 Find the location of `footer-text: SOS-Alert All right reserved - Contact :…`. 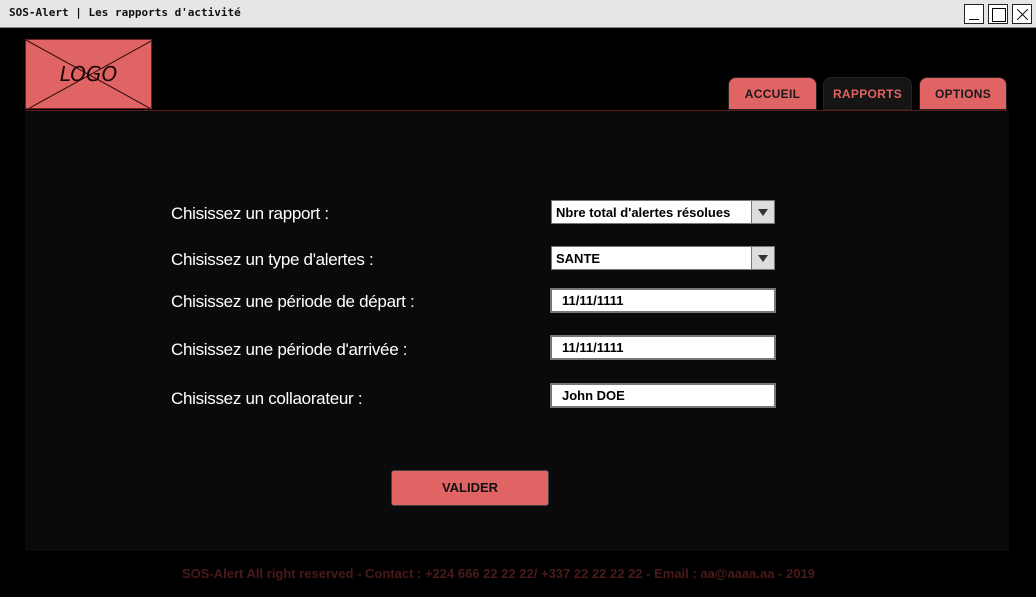

footer-text: SOS-Alert All right reserved - Contact :… is located at coordinates (498, 573).